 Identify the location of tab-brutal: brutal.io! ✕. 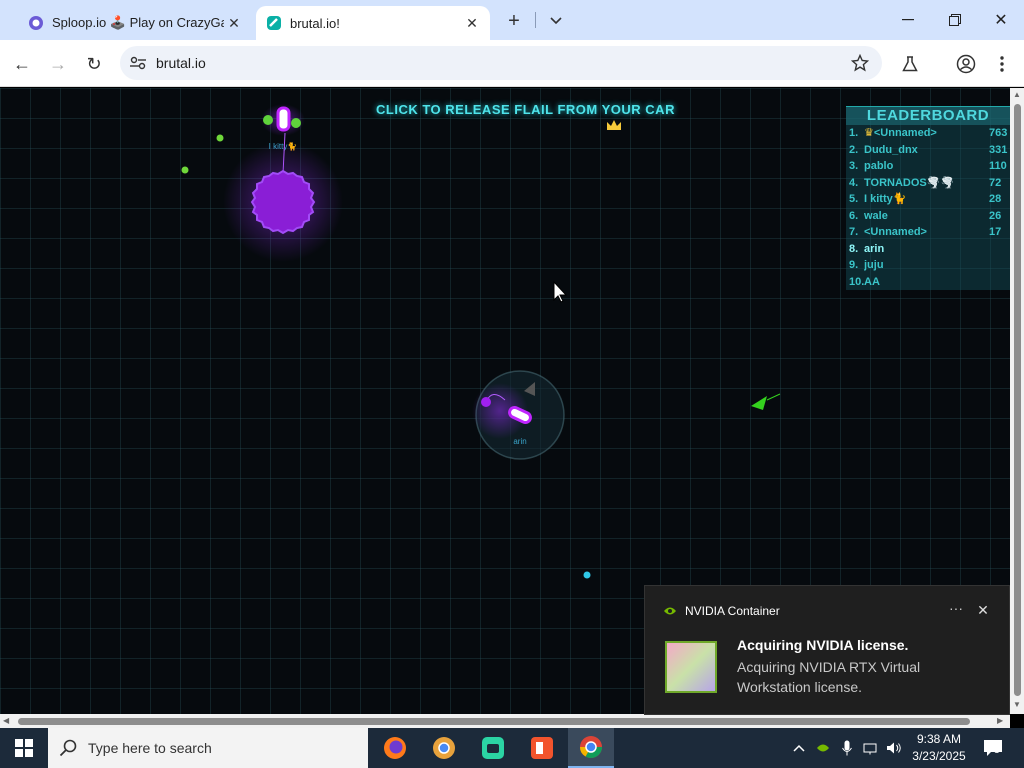
(373, 23).